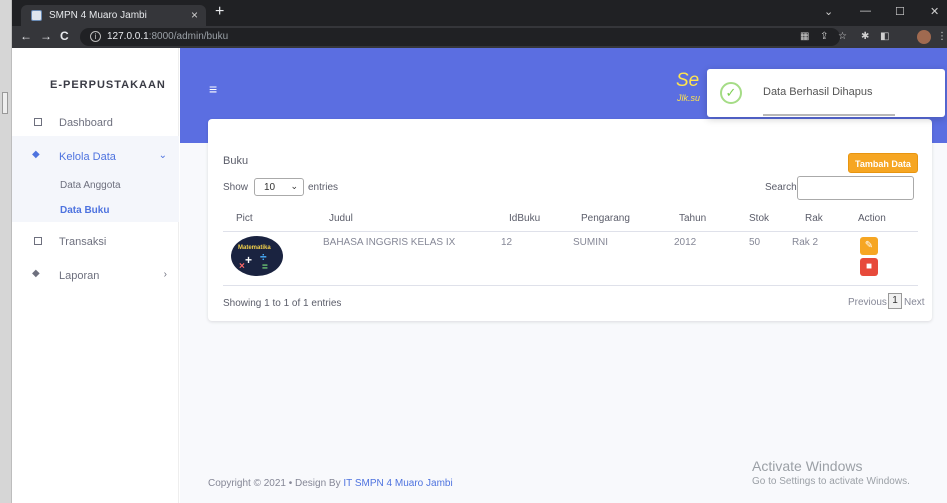 This screenshot has height=503, width=947. I want to click on column-header-tahun: Tahun, so click(692, 218).